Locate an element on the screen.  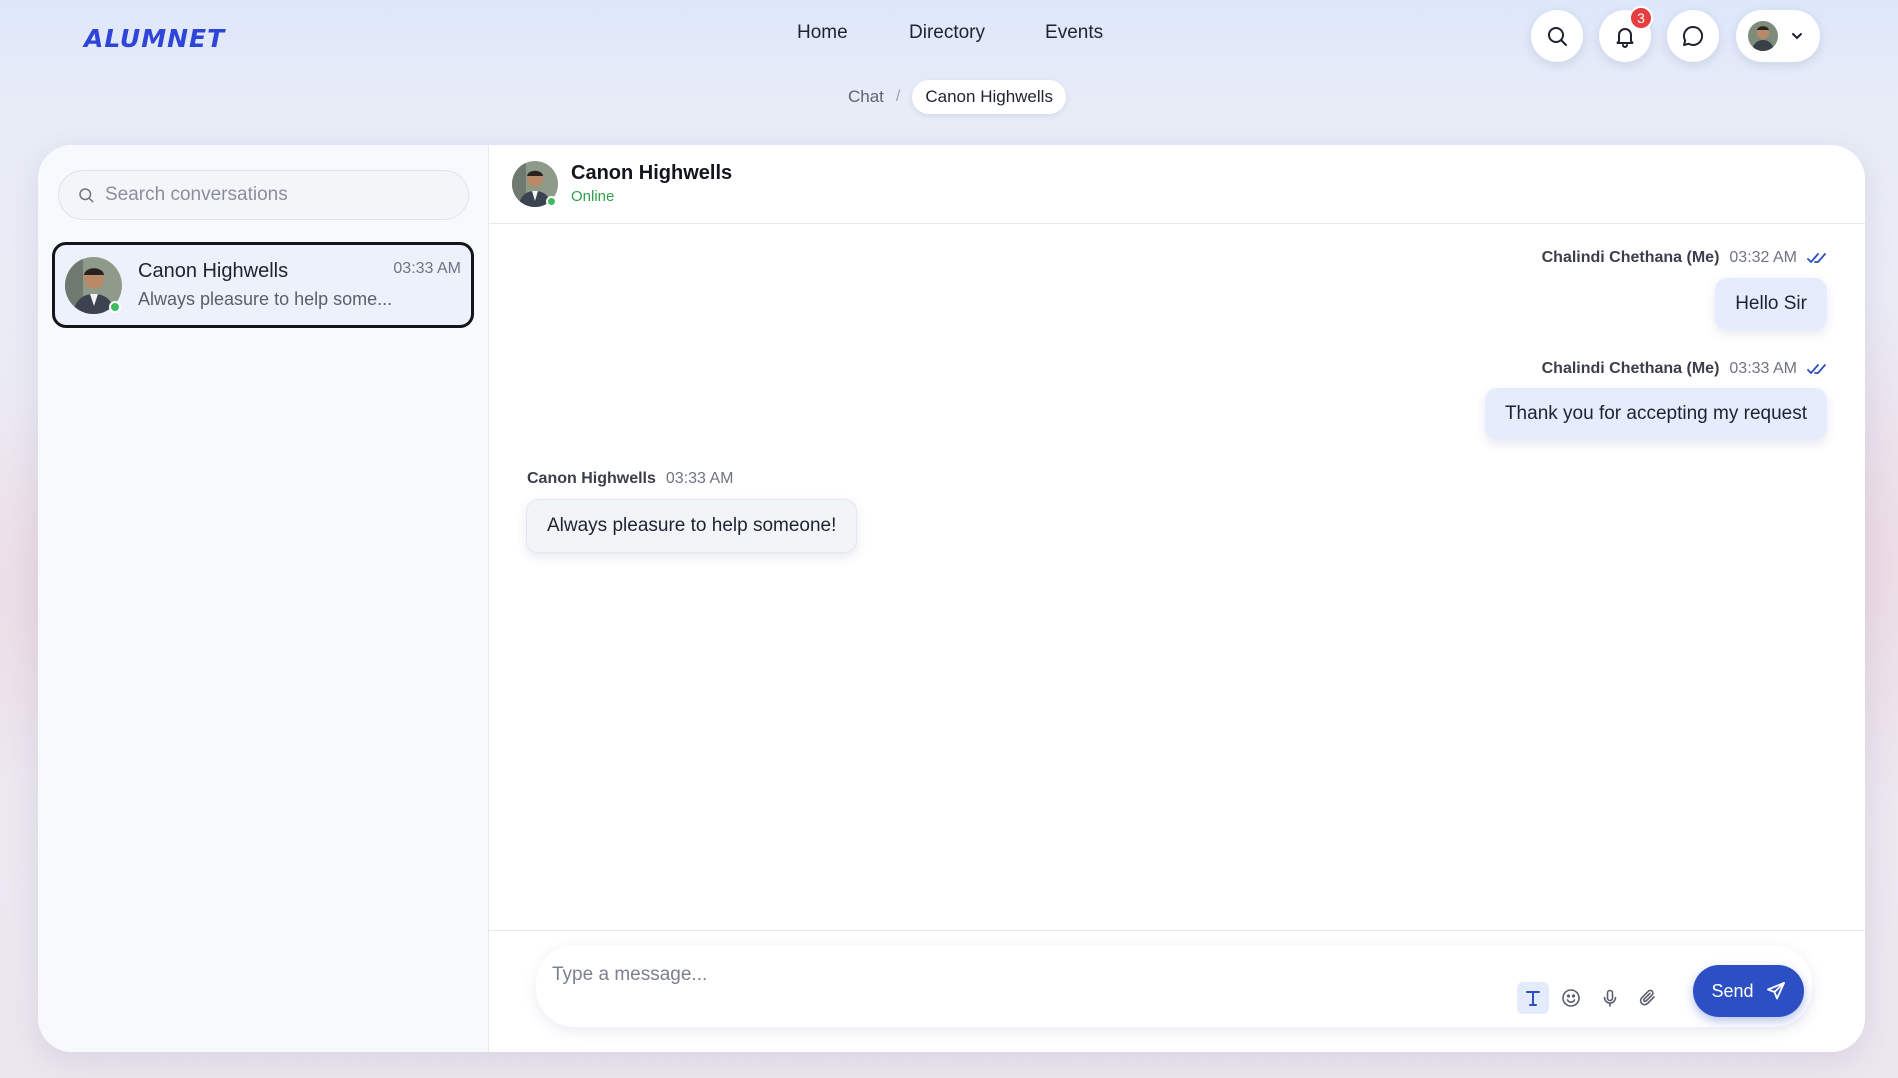
search-button is located at coordinates (1557, 36).